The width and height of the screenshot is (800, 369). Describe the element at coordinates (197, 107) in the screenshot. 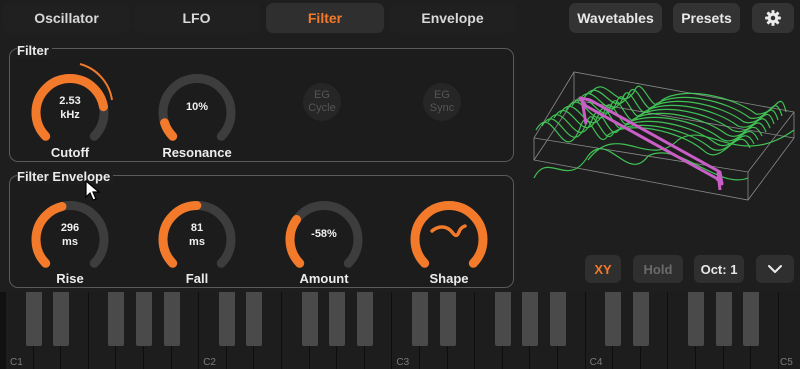

I see `resonance-value: 10%` at that location.